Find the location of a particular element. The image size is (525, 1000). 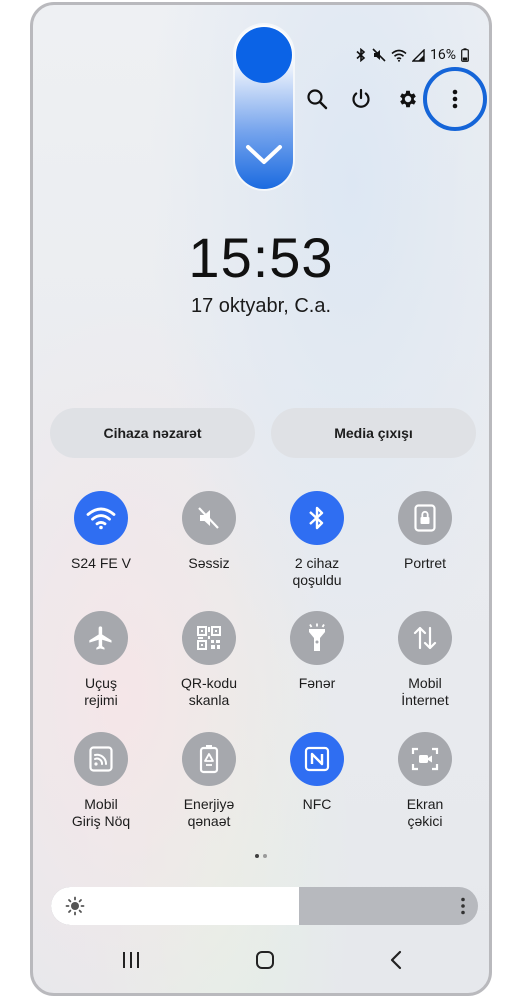

home-icon is located at coordinates (265, 960).